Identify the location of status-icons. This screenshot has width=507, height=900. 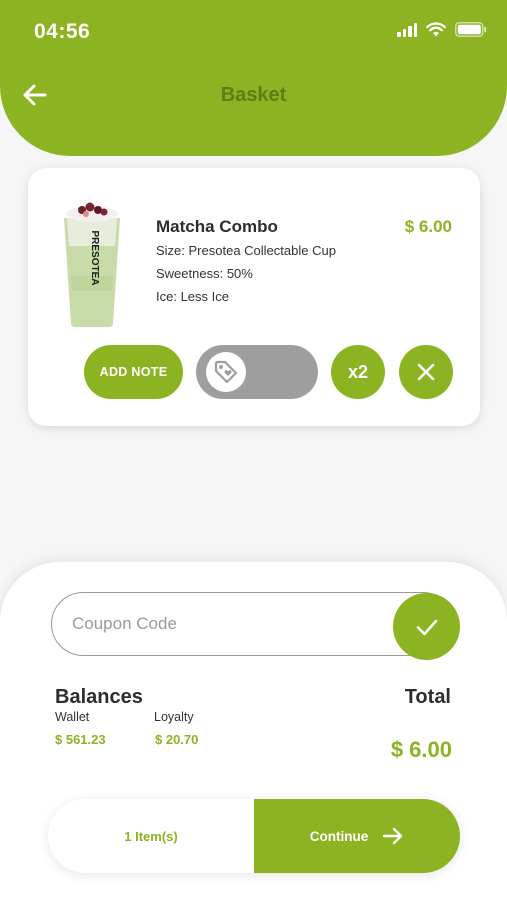
(442, 29).